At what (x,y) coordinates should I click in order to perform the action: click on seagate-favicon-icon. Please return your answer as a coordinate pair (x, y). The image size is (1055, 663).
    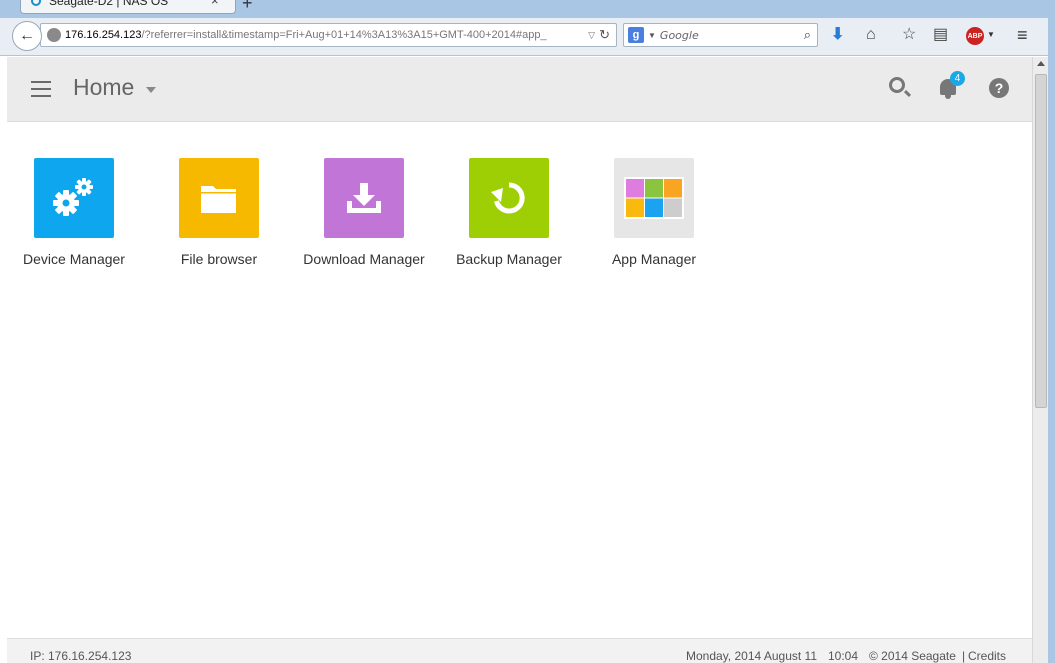
    Looking at the image, I should click on (36, 3).